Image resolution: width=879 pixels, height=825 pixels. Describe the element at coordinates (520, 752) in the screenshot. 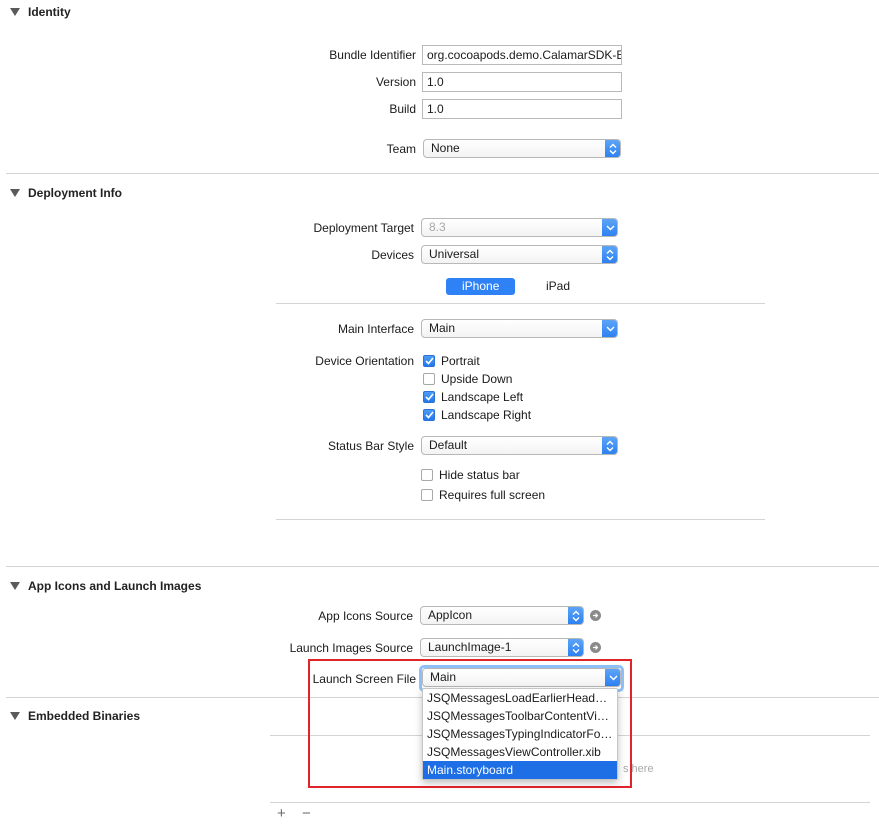

I see `menu-item: JSQMessagesViewController.xib` at that location.